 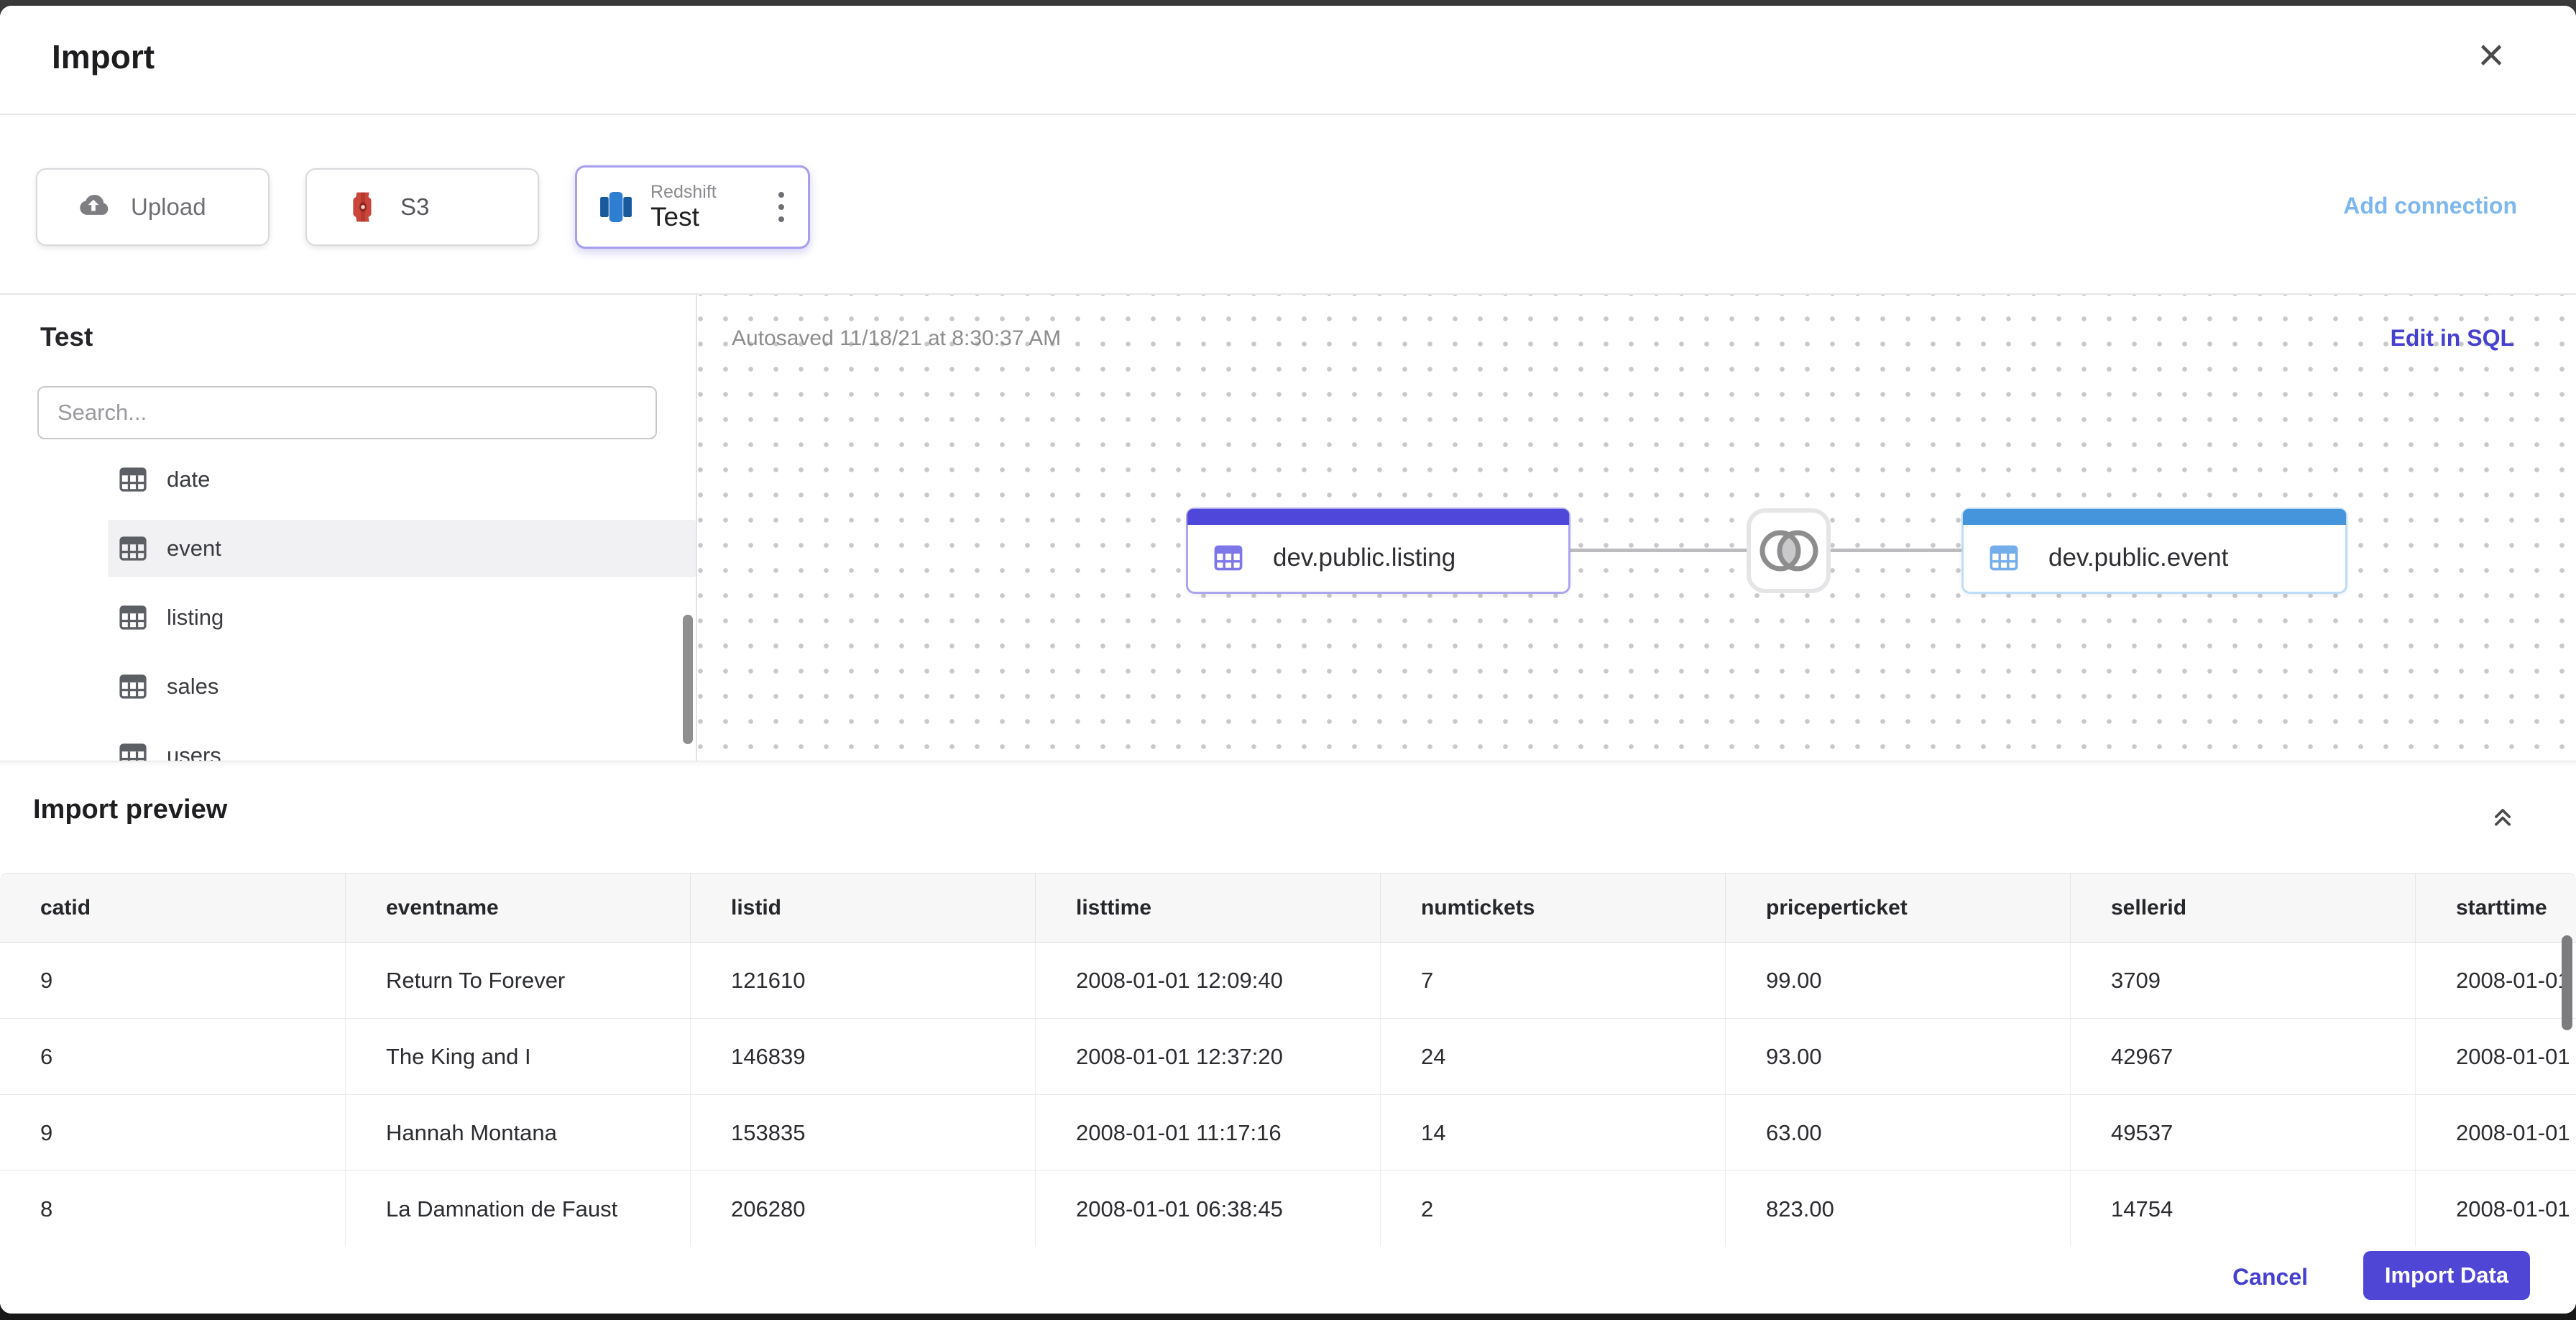 What do you see at coordinates (517, 980) in the screenshot?
I see `table-cell: Return To Forever` at bounding box center [517, 980].